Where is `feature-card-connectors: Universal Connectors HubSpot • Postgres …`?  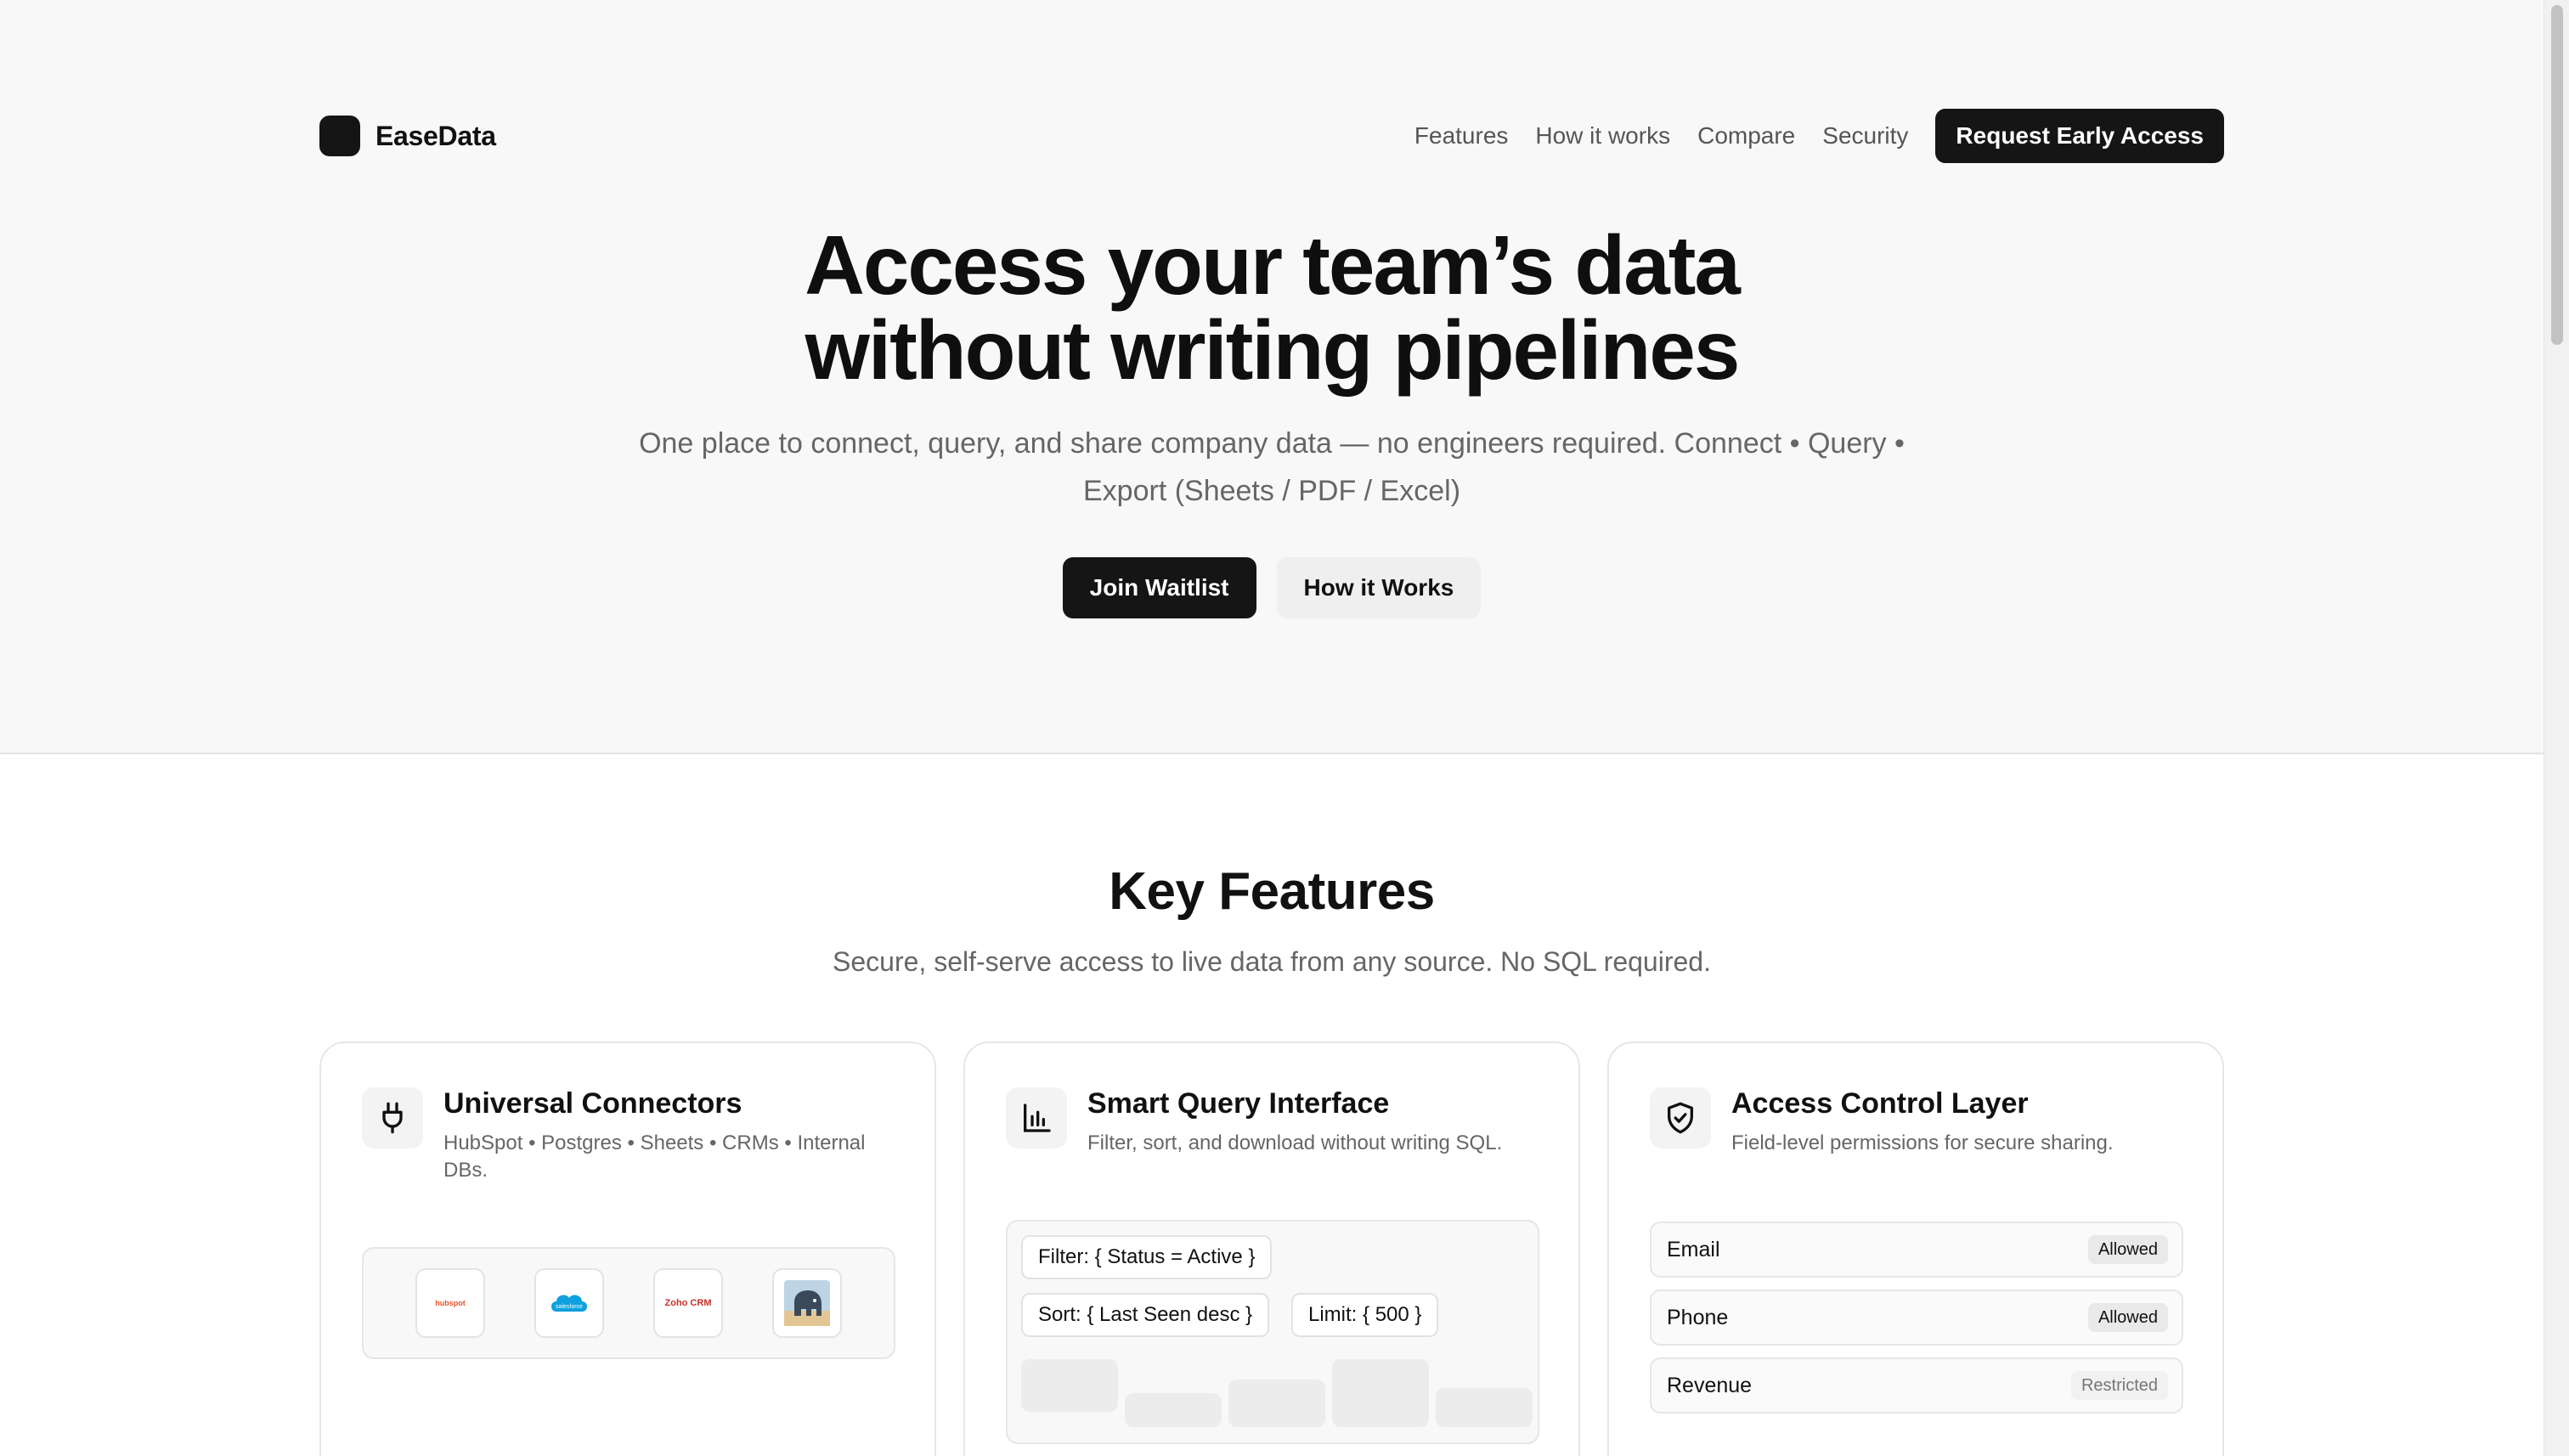
feature-card-connectors: Universal Connectors HubSpot • Postgres … is located at coordinates (628, 1249).